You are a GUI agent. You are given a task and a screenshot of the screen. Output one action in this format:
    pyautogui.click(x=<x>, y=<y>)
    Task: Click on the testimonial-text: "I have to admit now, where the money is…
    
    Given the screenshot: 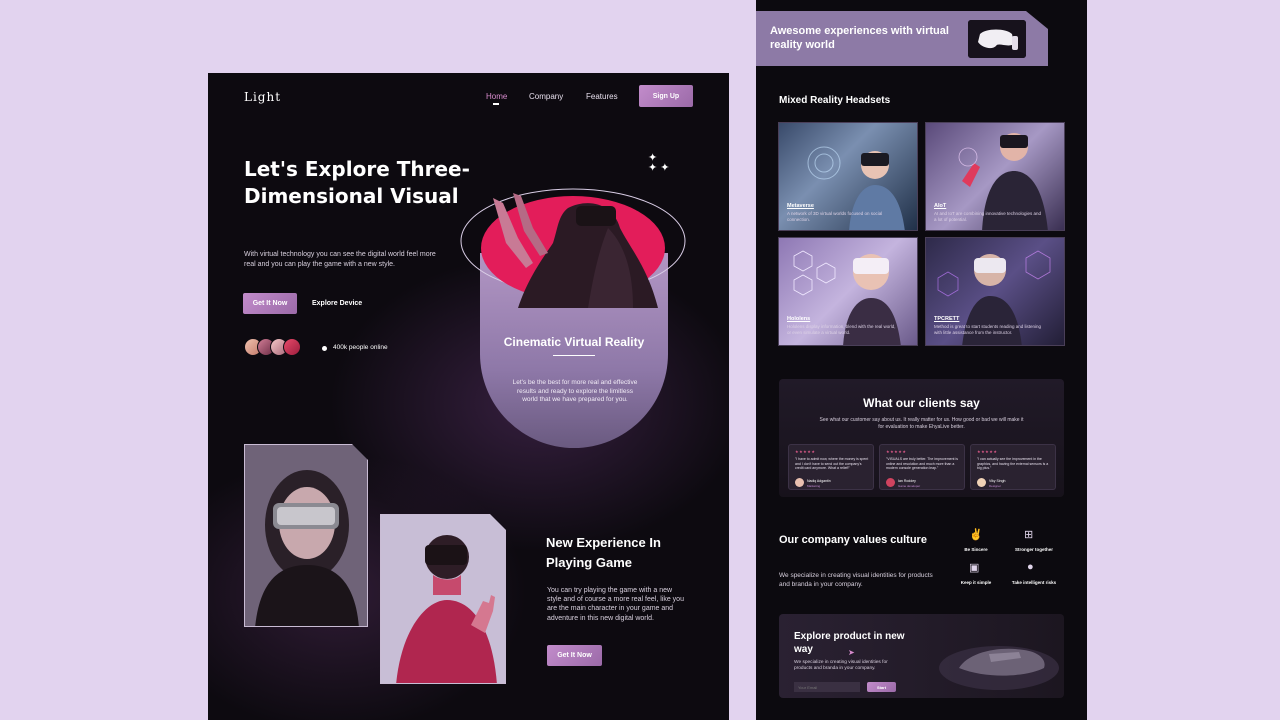 What is the action you would take?
    pyautogui.click(x=832, y=464)
    